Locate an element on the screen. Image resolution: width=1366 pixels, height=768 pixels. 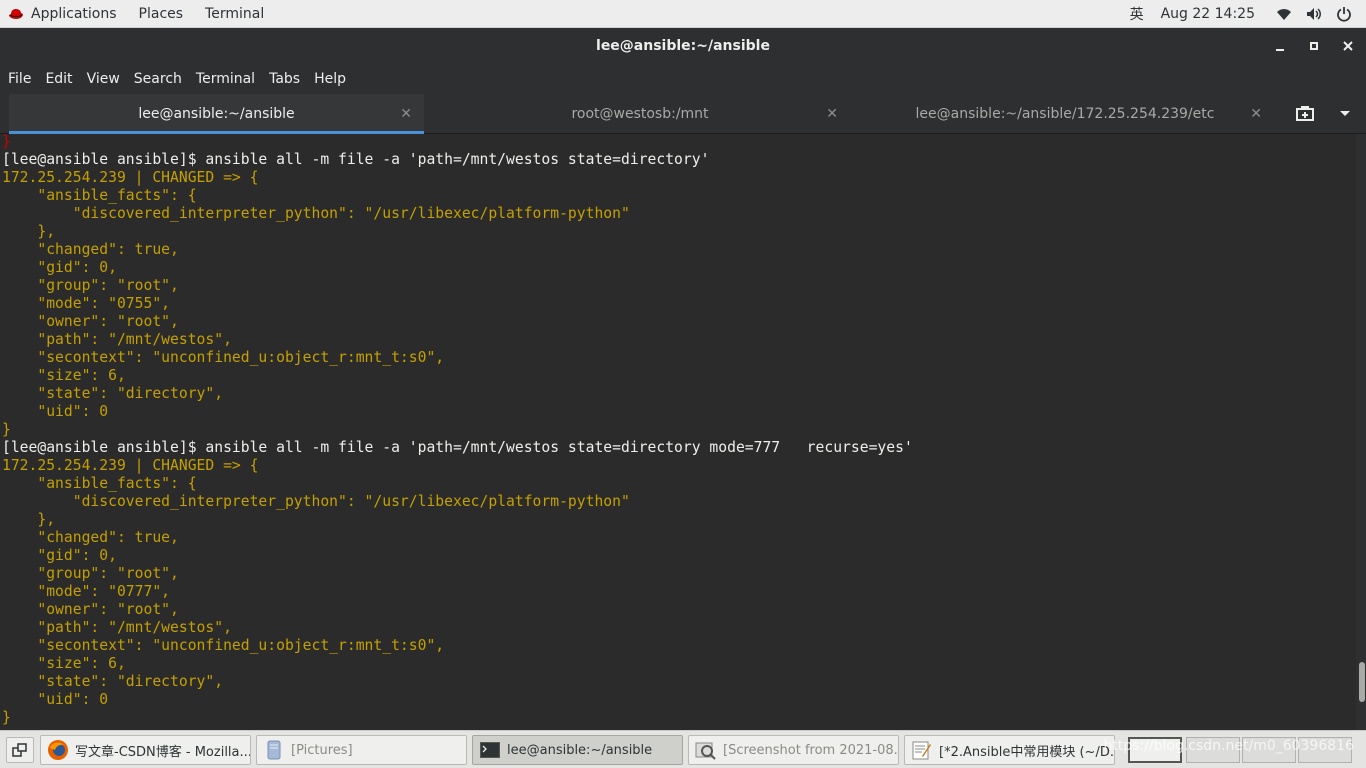
tab-lee-ansible: lee@ansible:~/ansible ✕ is located at coordinates (216, 114).